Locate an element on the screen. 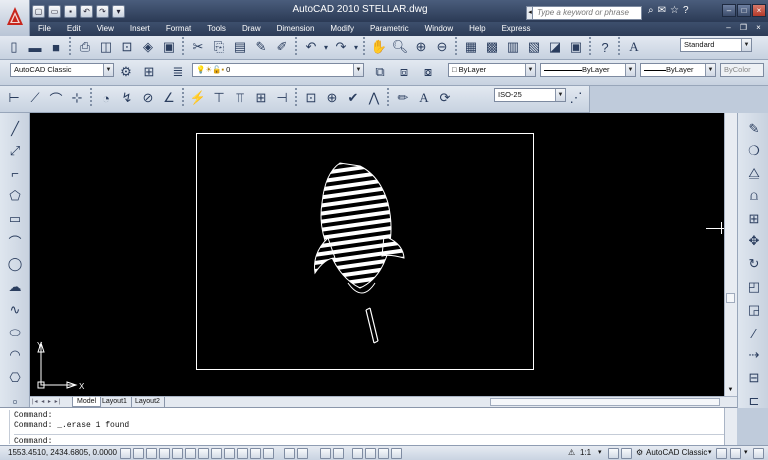  design-center-icon: ▩ is located at coordinates (492, 47).